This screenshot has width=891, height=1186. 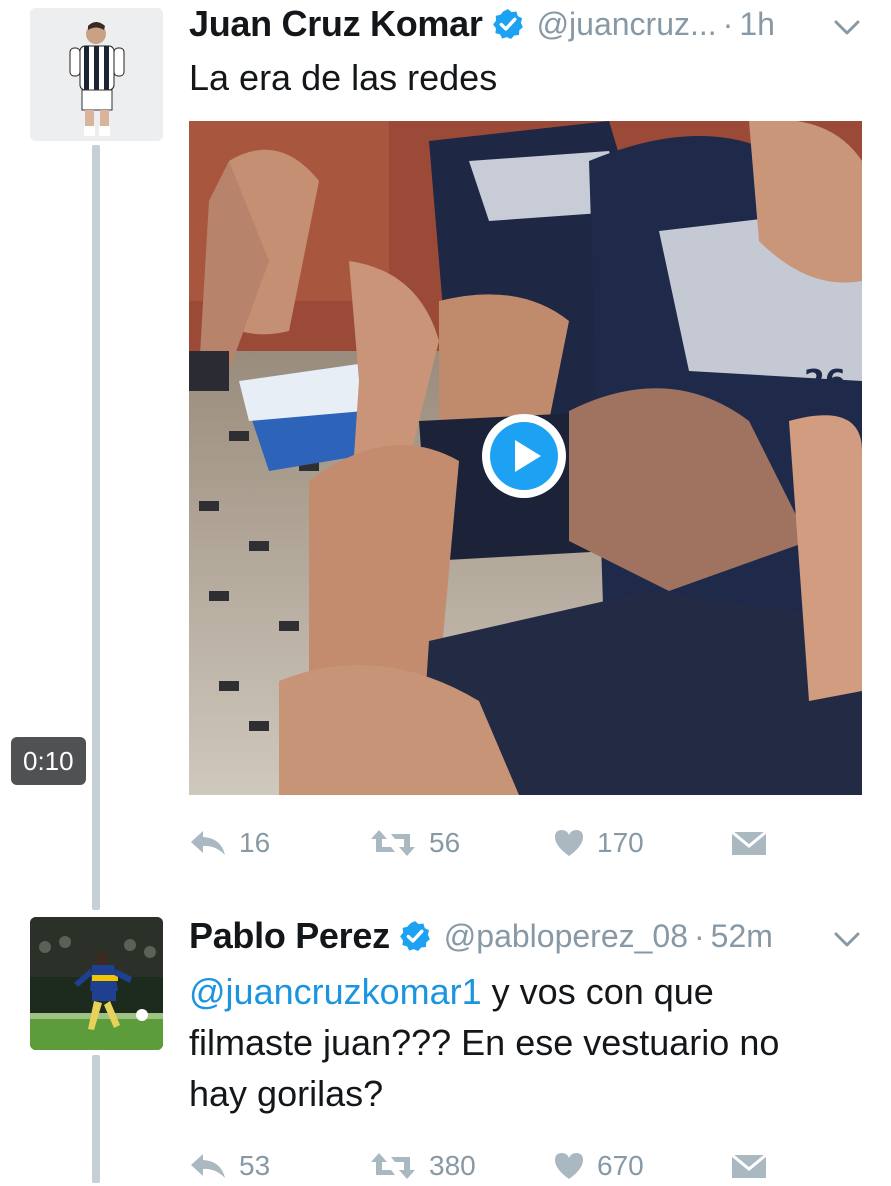 I want to click on like-count: 170, so click(x=620, y=842).